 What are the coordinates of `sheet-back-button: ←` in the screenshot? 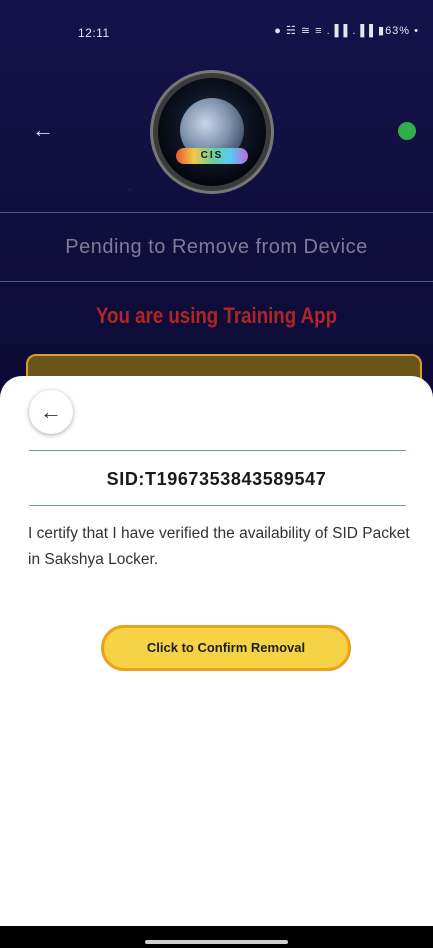 It's located at (51, 412).